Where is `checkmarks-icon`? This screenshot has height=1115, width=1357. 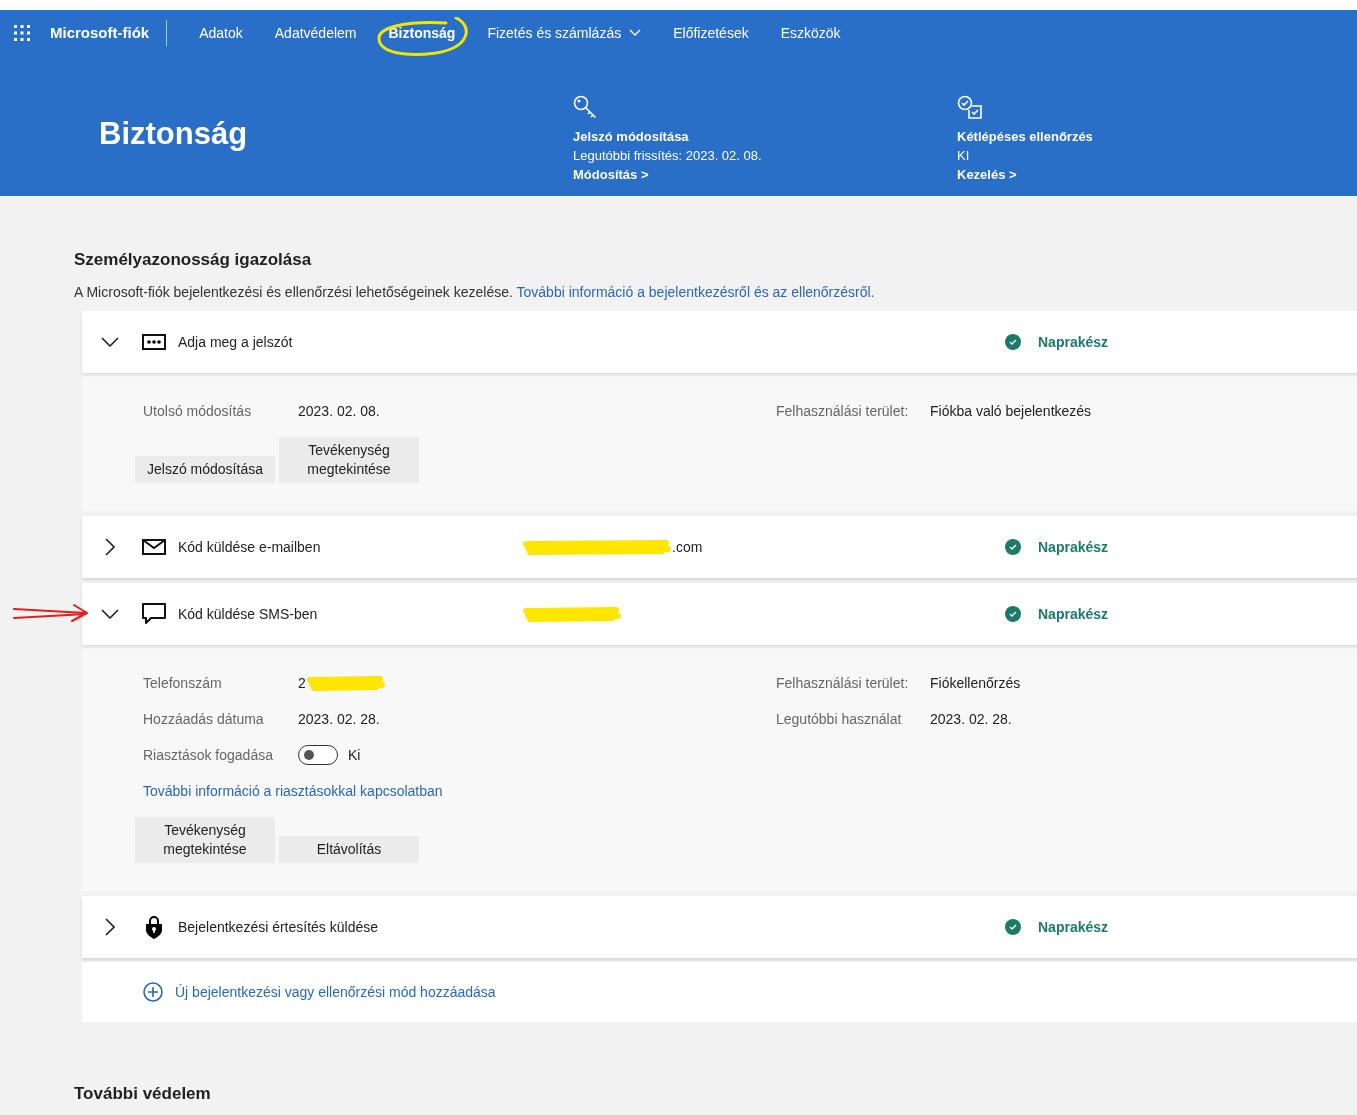 checkmarks-icon is located at coordinates (970, 107).